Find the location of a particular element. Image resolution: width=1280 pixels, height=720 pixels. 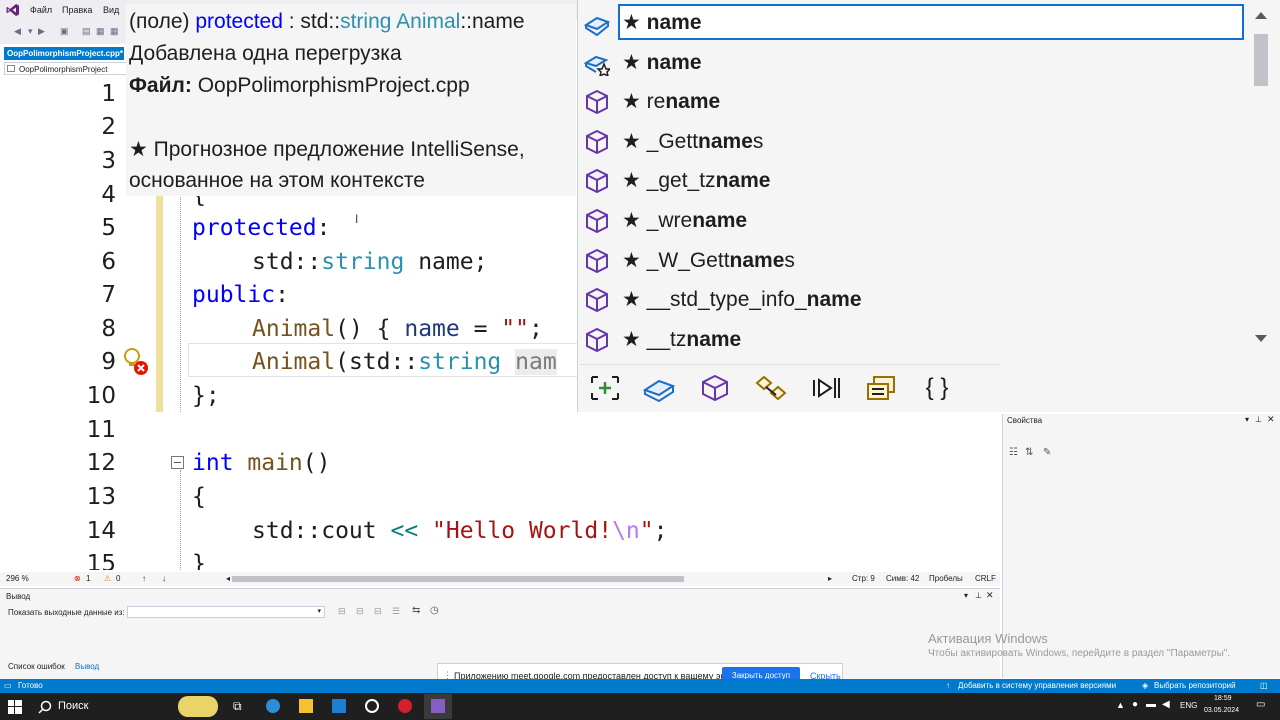

alphabetical-icon: ⇅ is located at coordinates (1029, 452).